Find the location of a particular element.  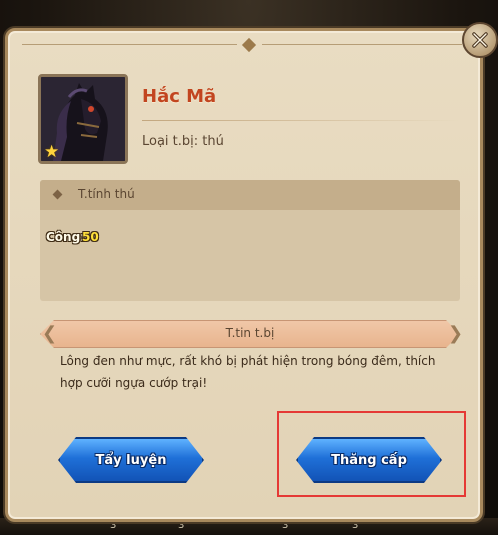

upgrade-highlight-box is located at coordinates (371, 454).